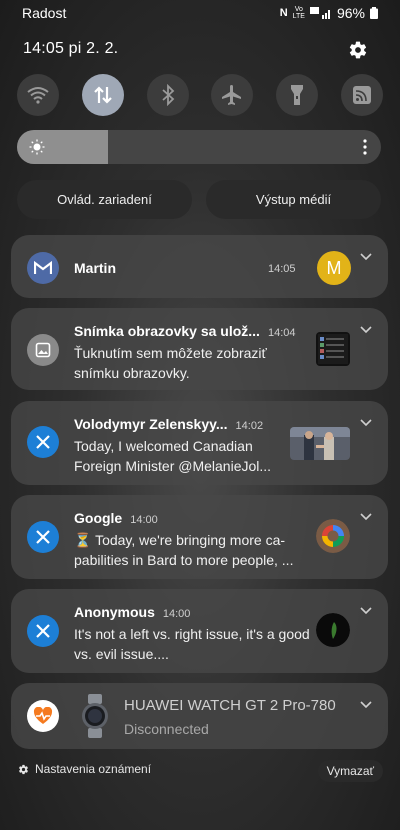 Image resolution: width=400 pixels, height=830 pixels. What do you see at coordinates (283, 13) in the screenshot?
I see `nfc-icon: N` at bounding box center [283, 13].